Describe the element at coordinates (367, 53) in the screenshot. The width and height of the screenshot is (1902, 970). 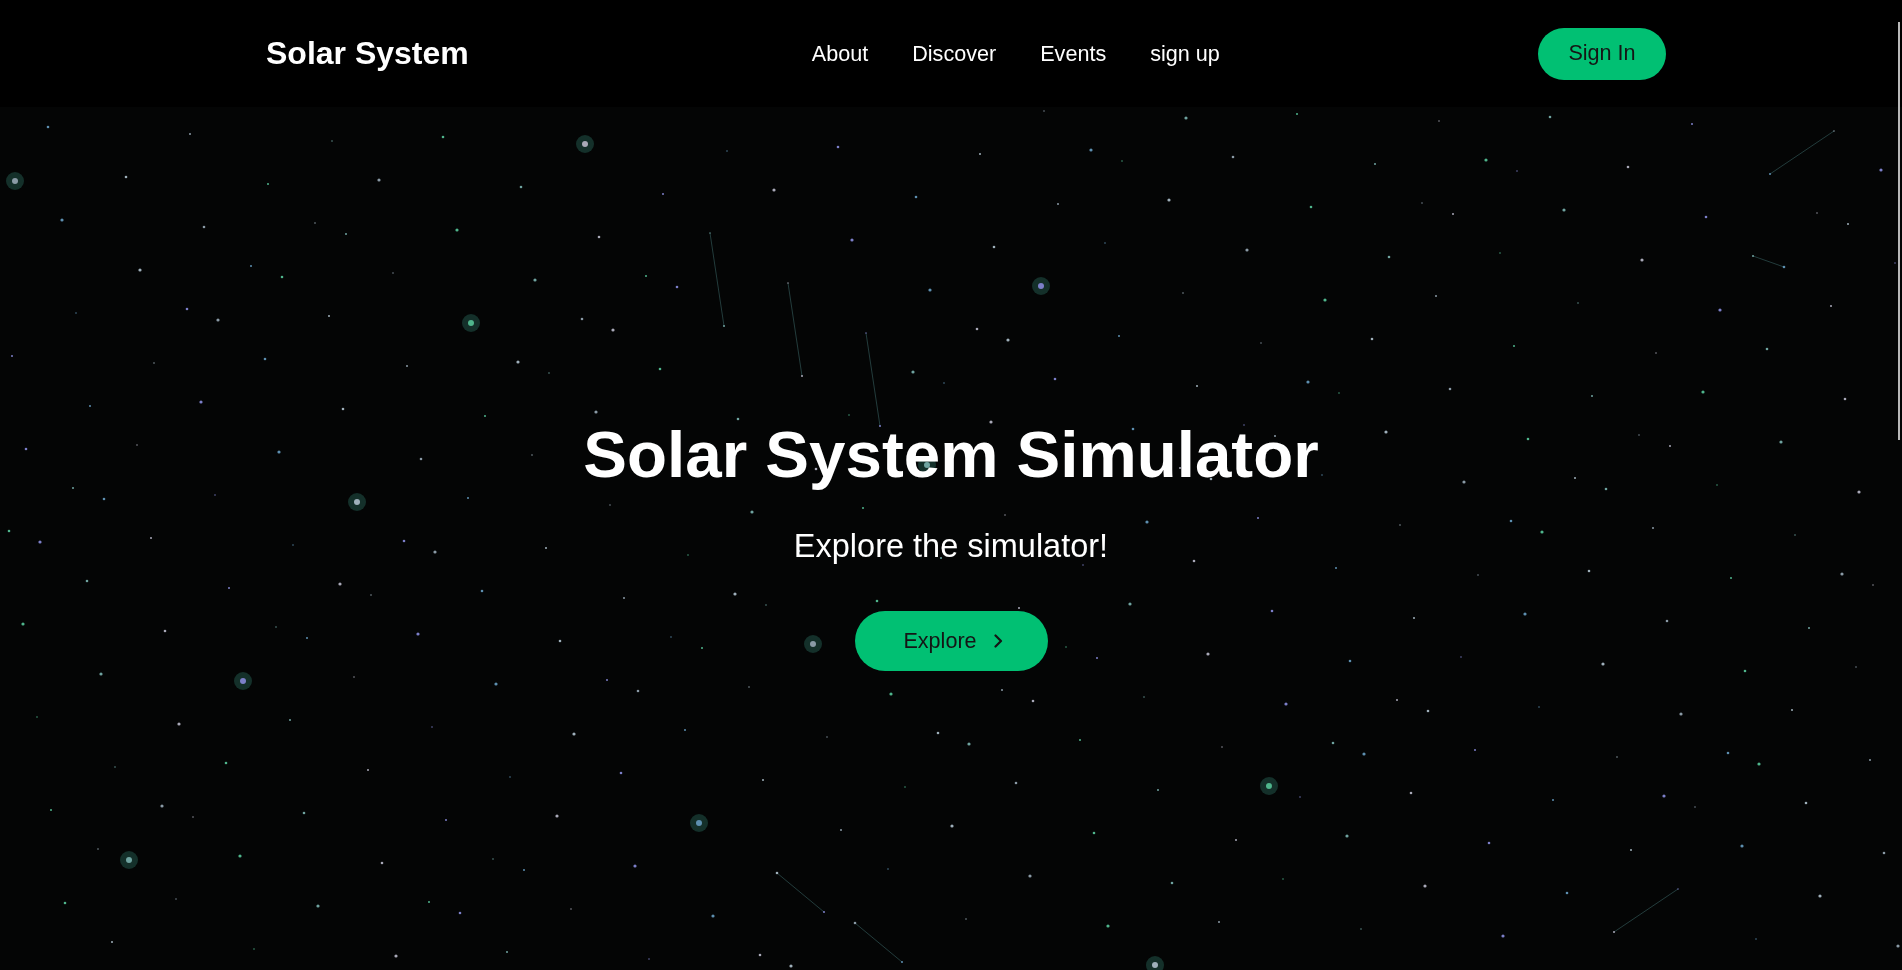
I see `brand-logo-text: Solar System` at that location.